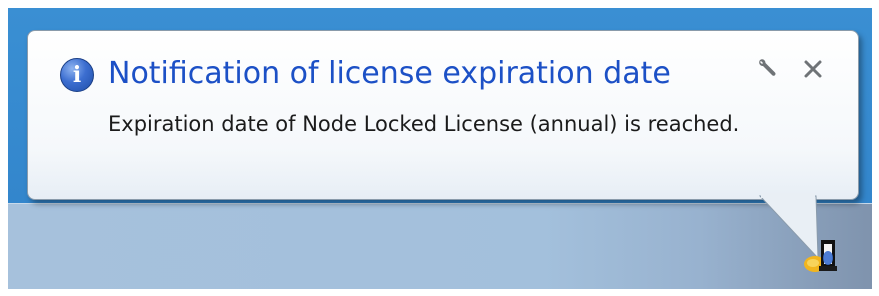  What do you see at coordinates (389, 73) in the screenshot?
I see `notification-title: Notification of license expiration date` at bounding box center [389, 73].